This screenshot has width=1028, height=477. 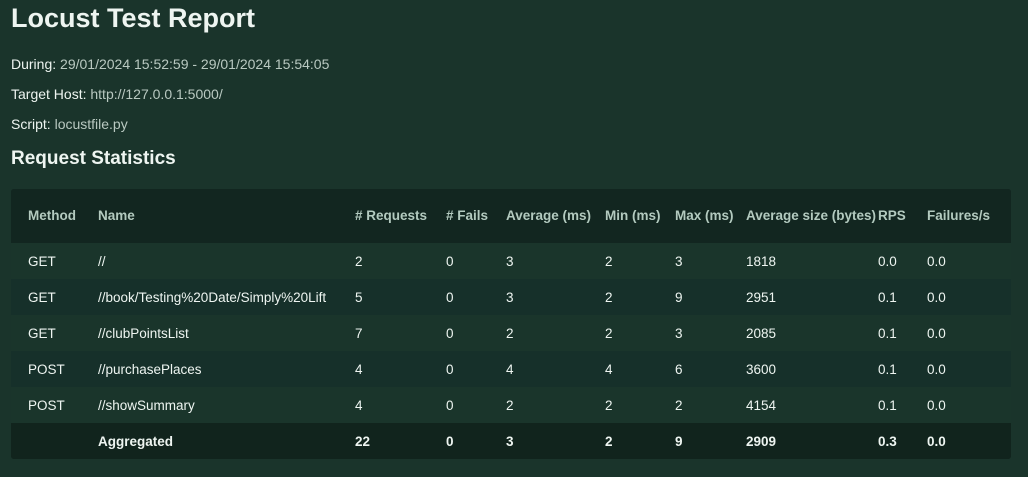 What do you see at coordinates (710, 369) in the screenshot?
I see `table-cell: 6` at bounding box center [710, 369].